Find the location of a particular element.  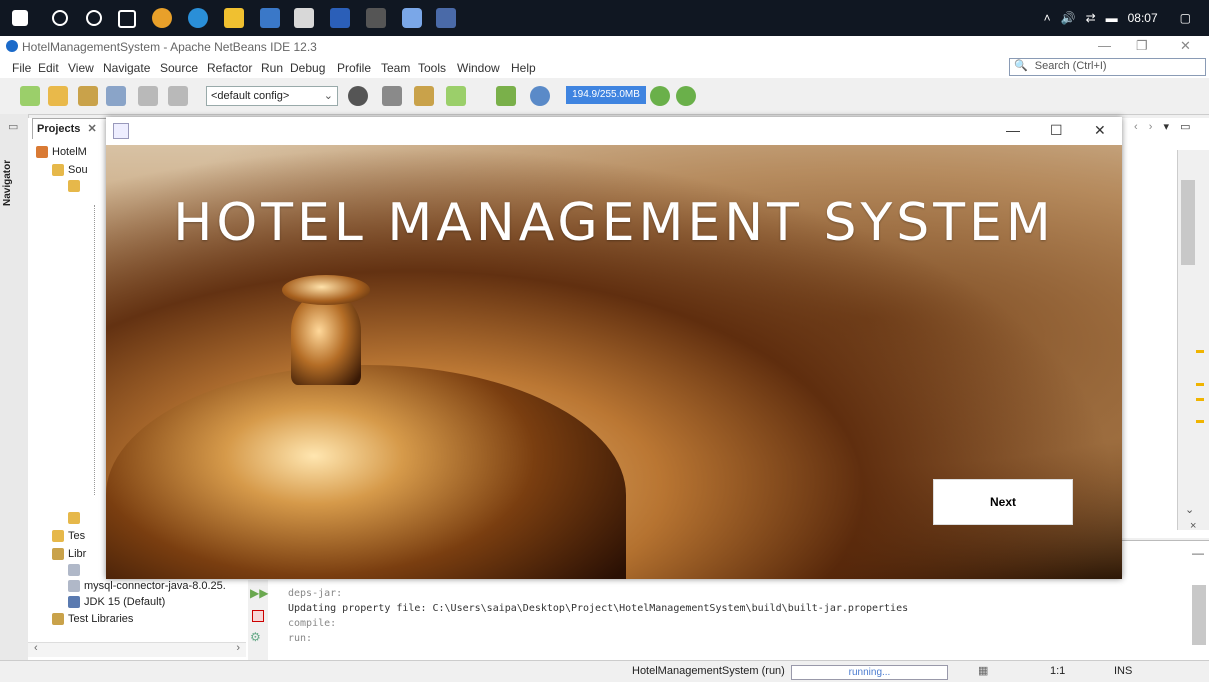

menu-tools: Tools is located at coordinates (432, 68).